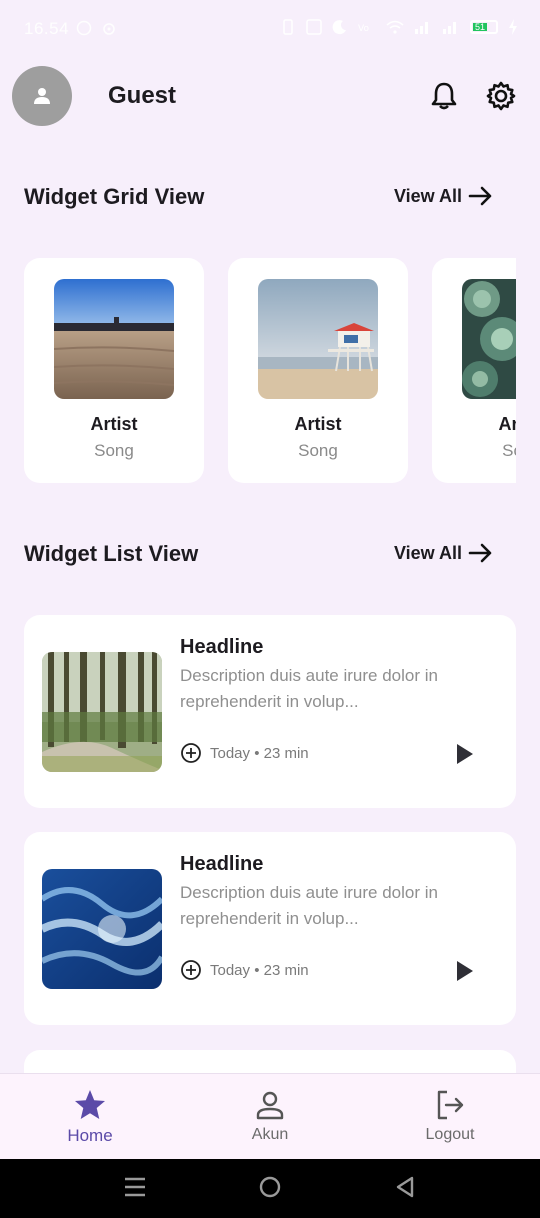 This screenshot has height=1218, width=540. What do you see at coordinates (102, 929) in the screenshot?
I see `ocean-waves-photo` at bounding box center [102, 929].